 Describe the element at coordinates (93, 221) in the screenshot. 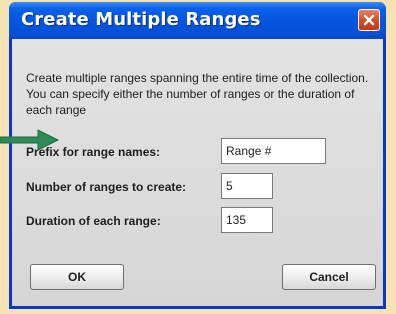

I see `duration-label: Duration of each range:` at that location.